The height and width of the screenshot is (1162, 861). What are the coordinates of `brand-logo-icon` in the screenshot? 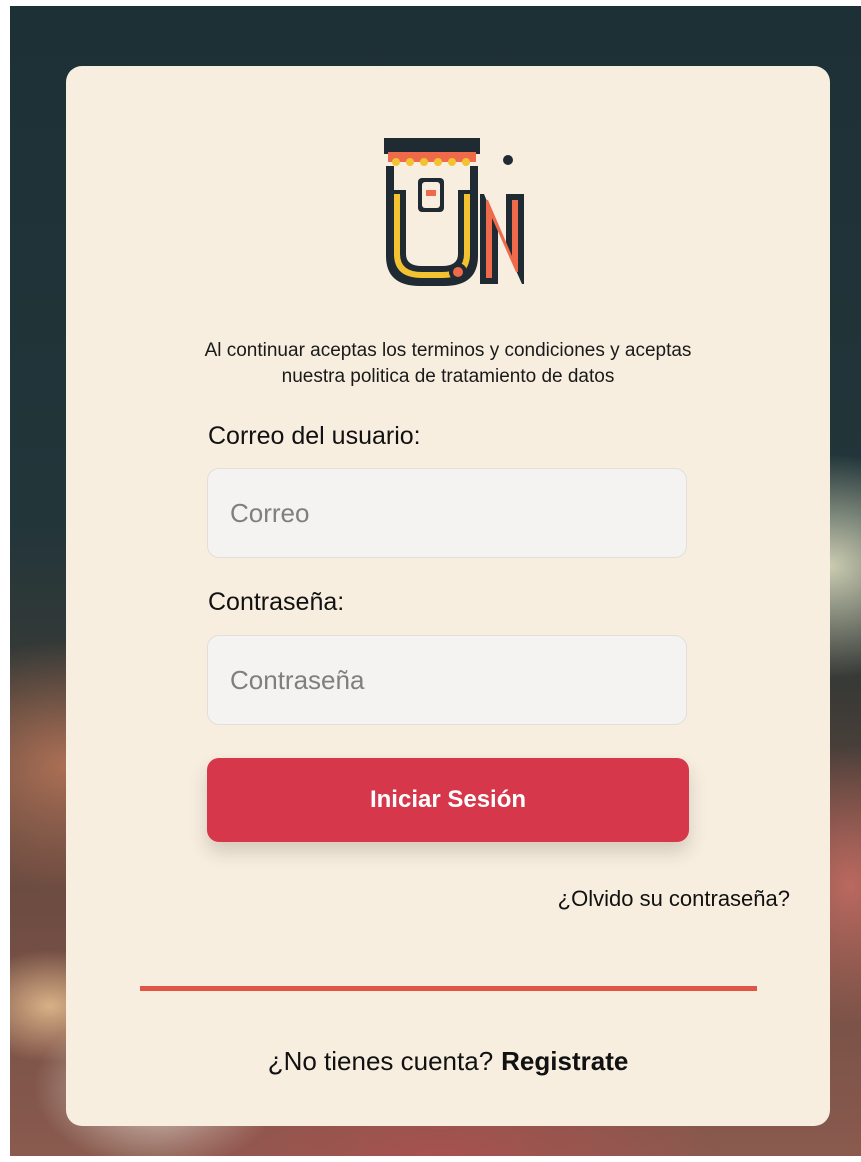 It's located at (454, 212).